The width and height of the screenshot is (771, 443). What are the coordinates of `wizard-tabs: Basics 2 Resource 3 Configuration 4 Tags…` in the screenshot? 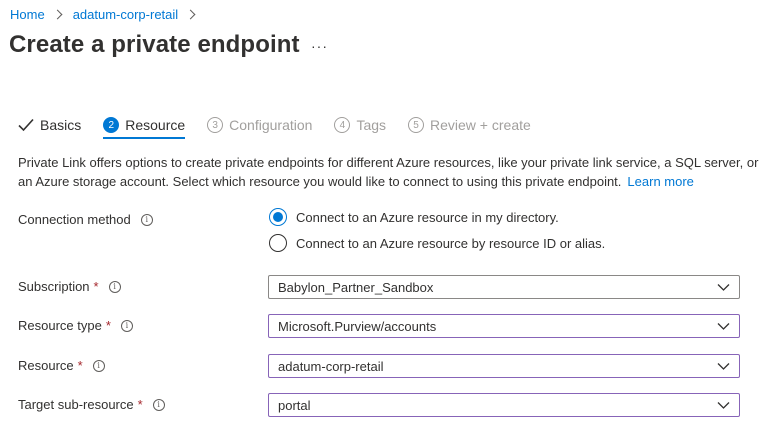 It's located at (285, 126).